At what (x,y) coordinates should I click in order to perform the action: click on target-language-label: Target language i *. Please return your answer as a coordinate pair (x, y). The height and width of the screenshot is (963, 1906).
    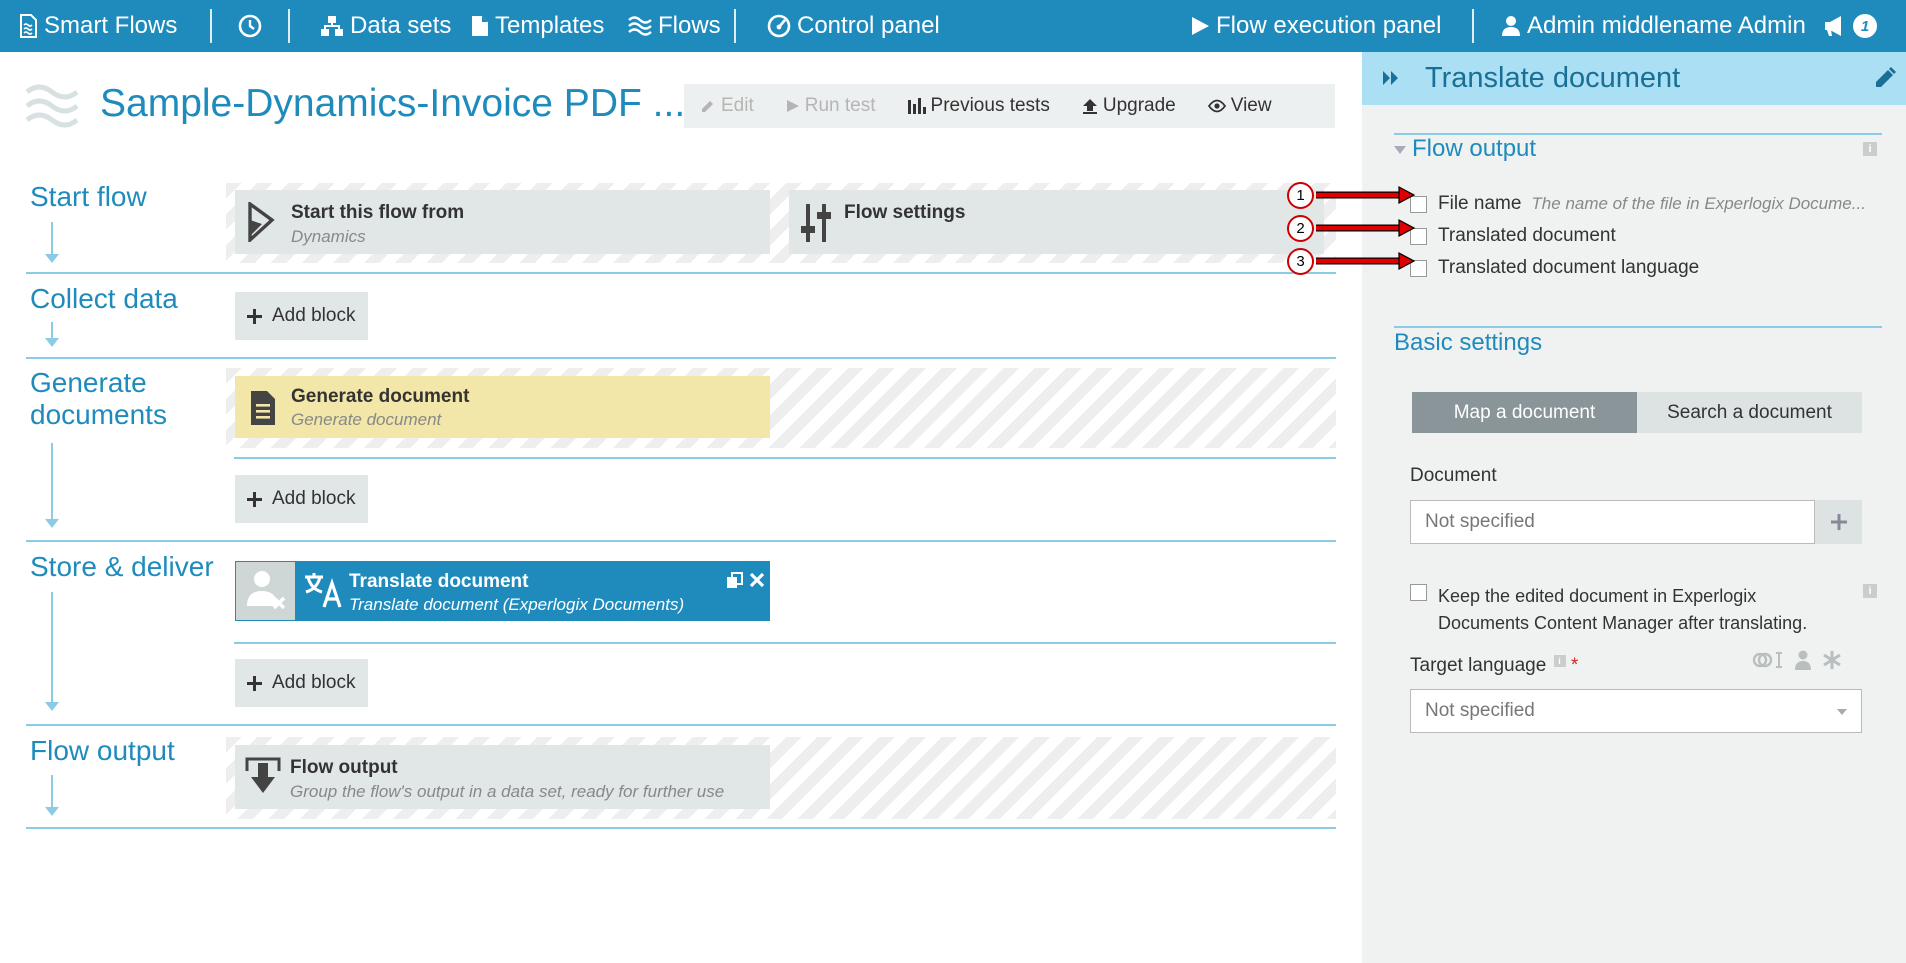
    Looking at the image, I should click on (1494, 666).